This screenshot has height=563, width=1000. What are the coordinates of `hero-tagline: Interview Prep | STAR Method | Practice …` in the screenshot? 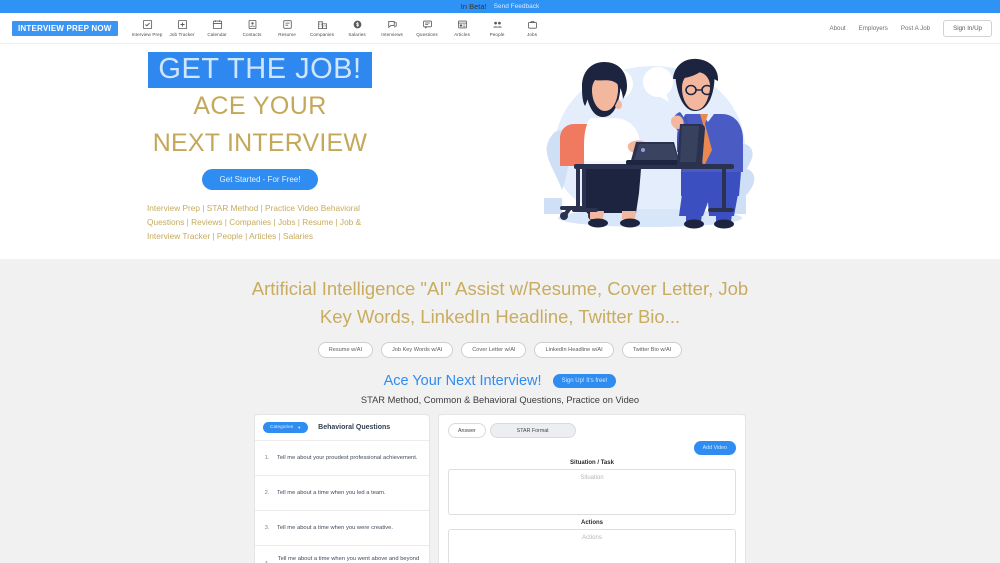 It's located at (254, 222).